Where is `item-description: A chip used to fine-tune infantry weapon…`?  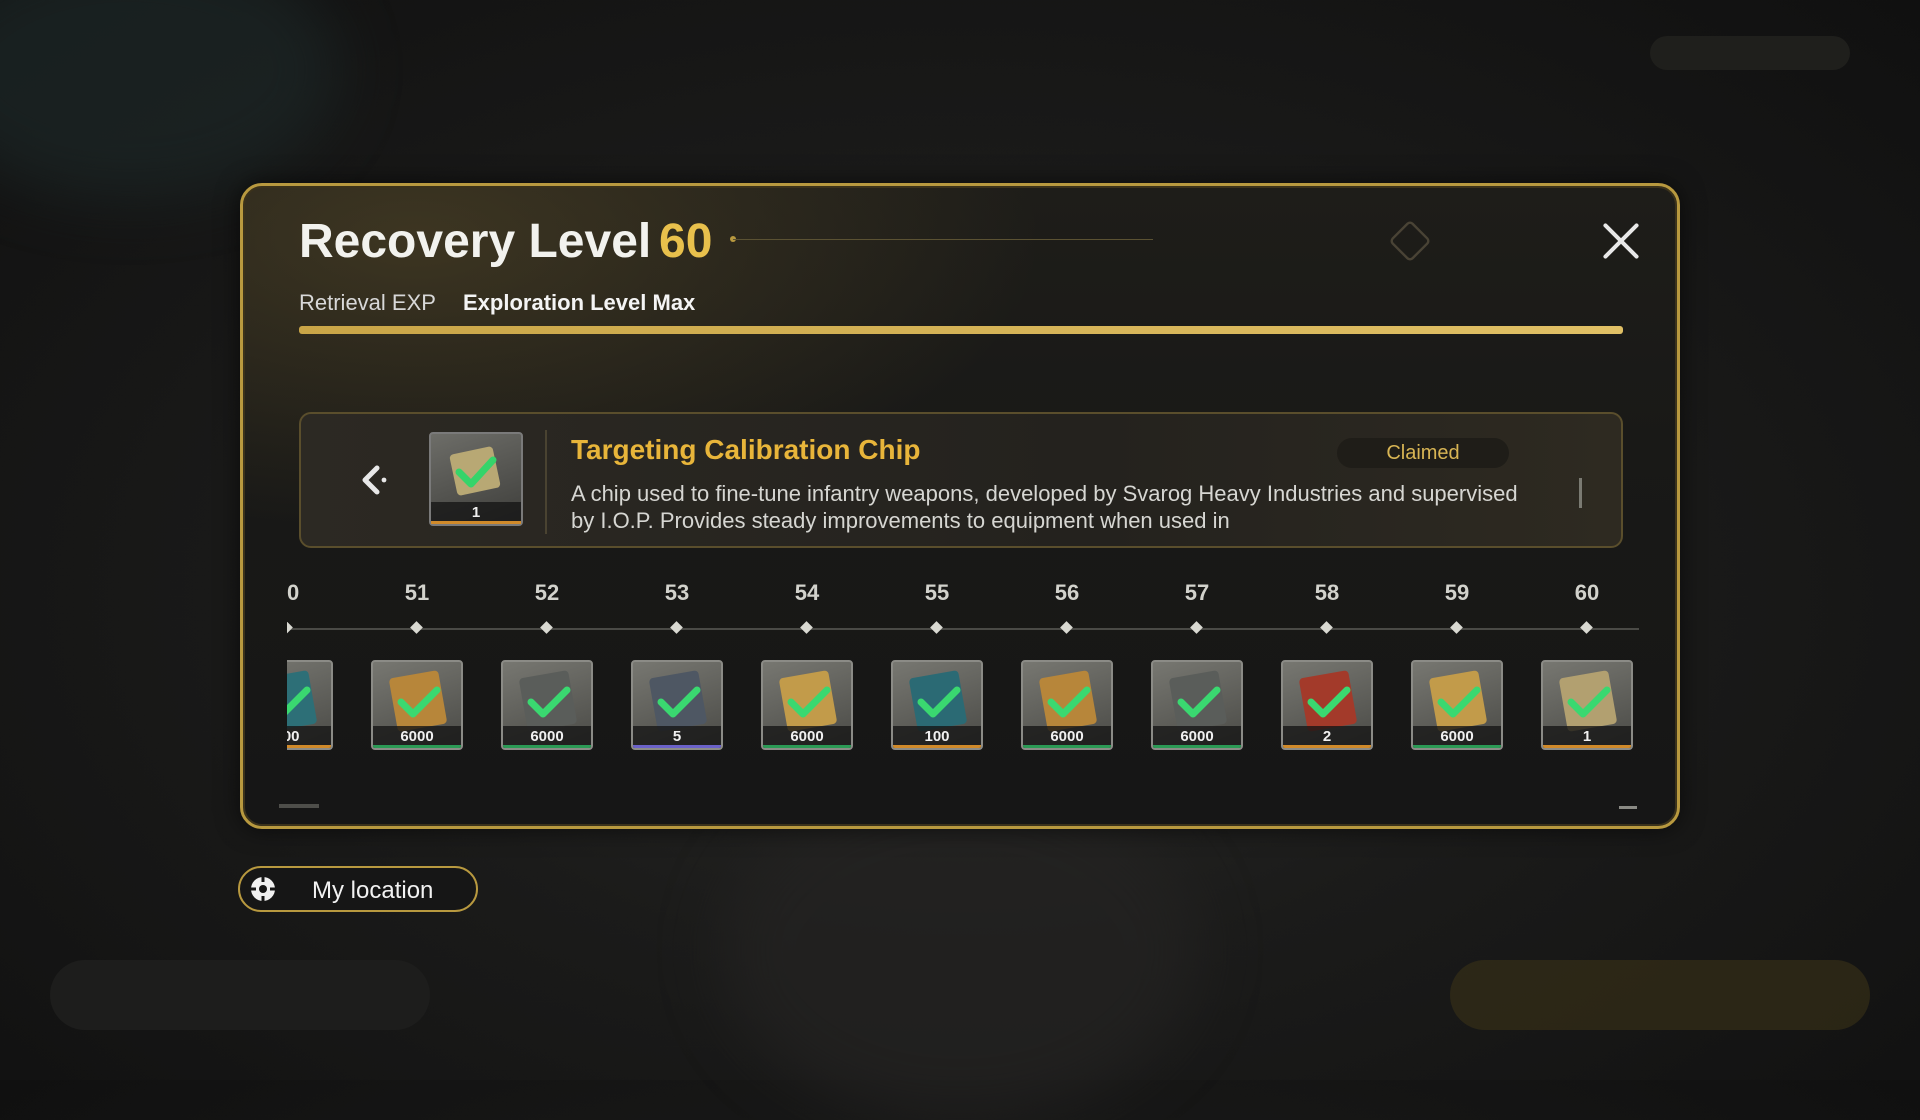
item-description: A chip used to fine-tune infantry weapon… is located at coordinates (1044, 507).